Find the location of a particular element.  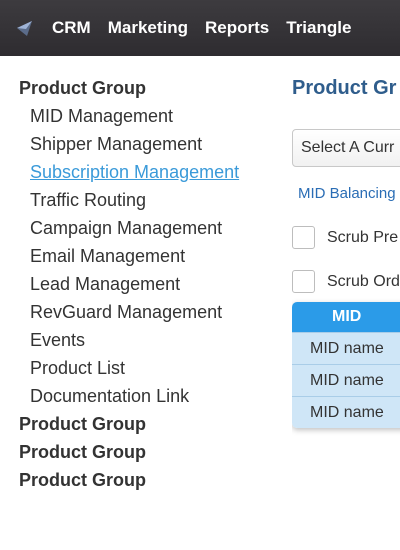

mid-table: MID MID name MID name MID name is located at coordinates (346, 365).